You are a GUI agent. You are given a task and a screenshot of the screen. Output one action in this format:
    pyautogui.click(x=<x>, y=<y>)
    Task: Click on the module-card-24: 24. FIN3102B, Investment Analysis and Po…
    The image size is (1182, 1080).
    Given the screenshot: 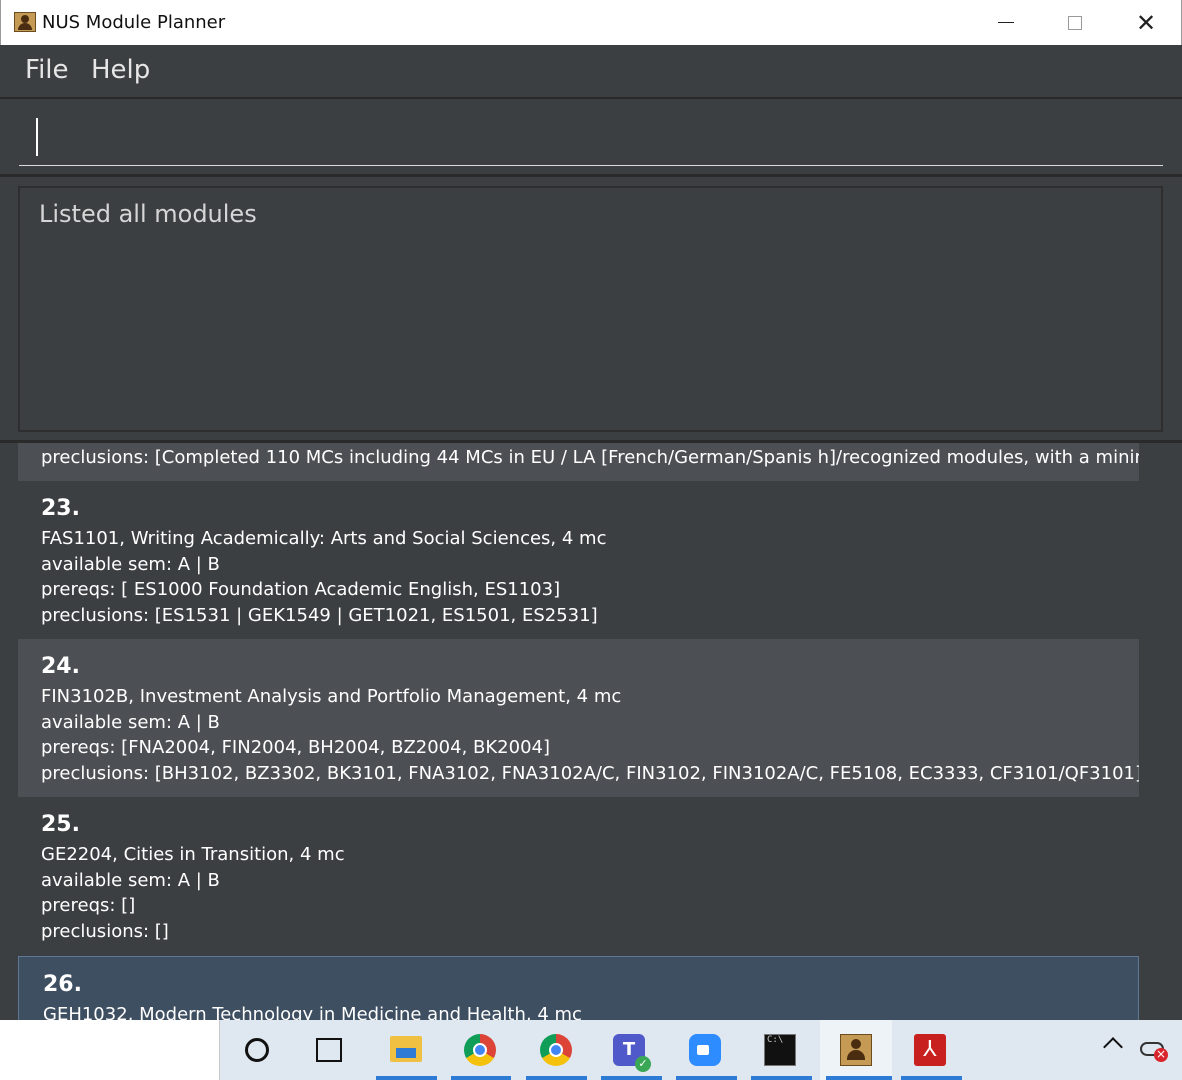 What is the action you would take?
    pyautogui.click(x=578, y=718)
    